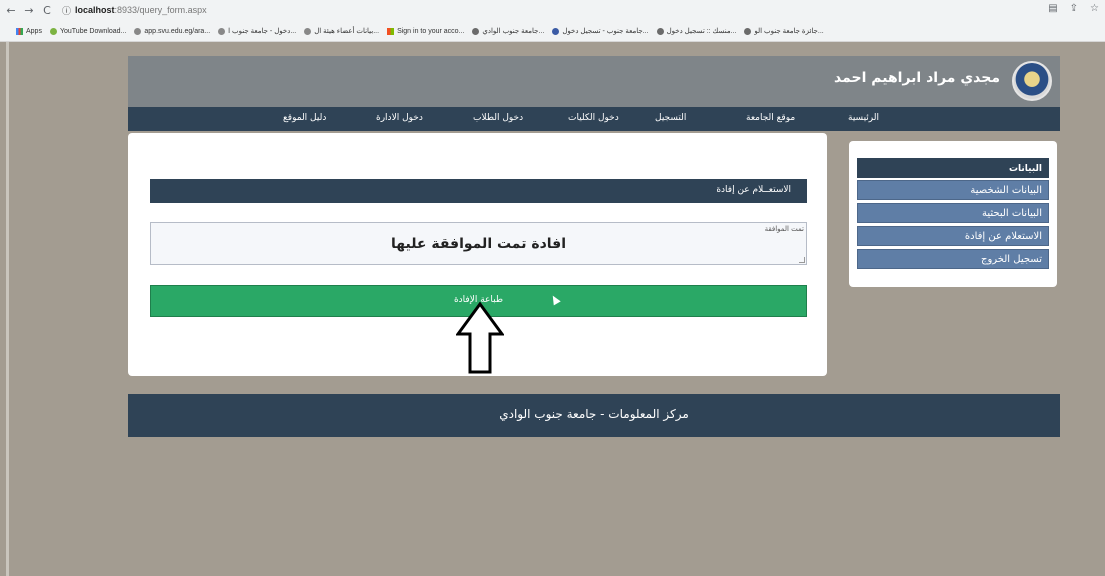  I want to click on url-path: :8933/query_form.aspx, so click(160, 10).